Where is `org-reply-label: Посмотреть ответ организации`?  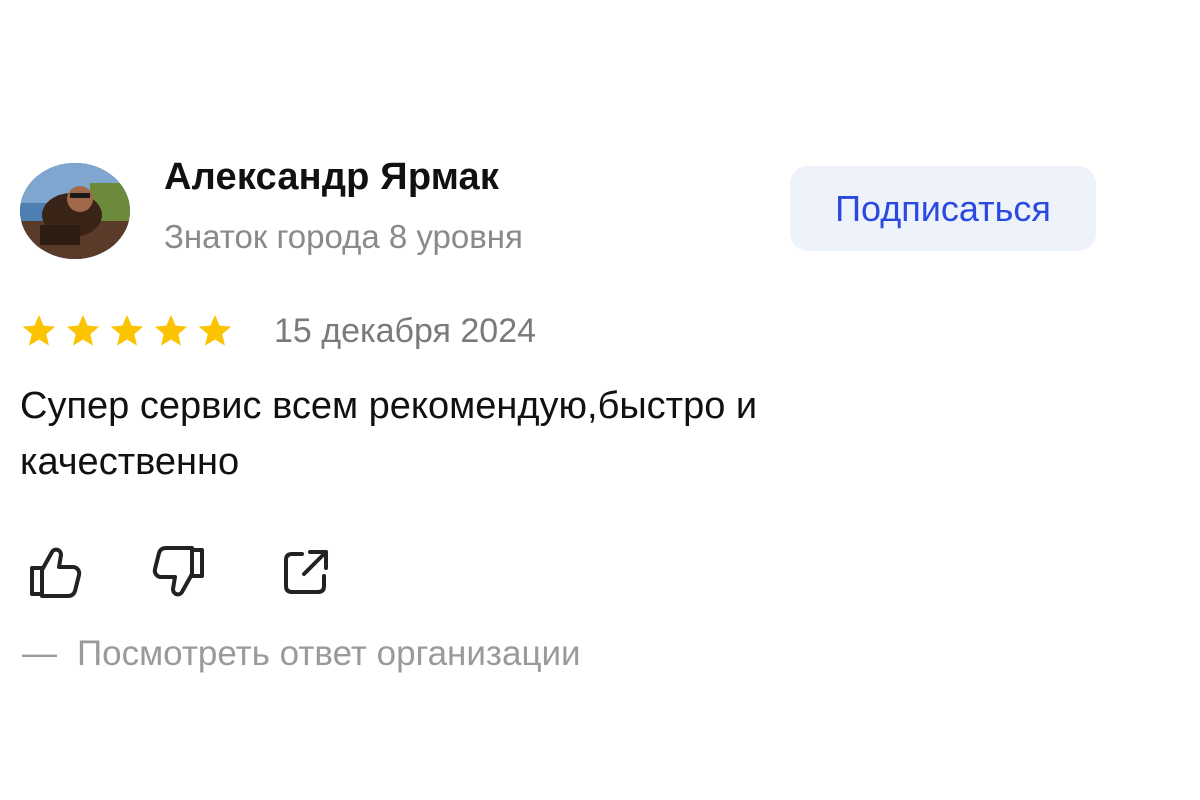 org-reply-label: Посмотреть ответ организации is located at coordinates (329, 653).